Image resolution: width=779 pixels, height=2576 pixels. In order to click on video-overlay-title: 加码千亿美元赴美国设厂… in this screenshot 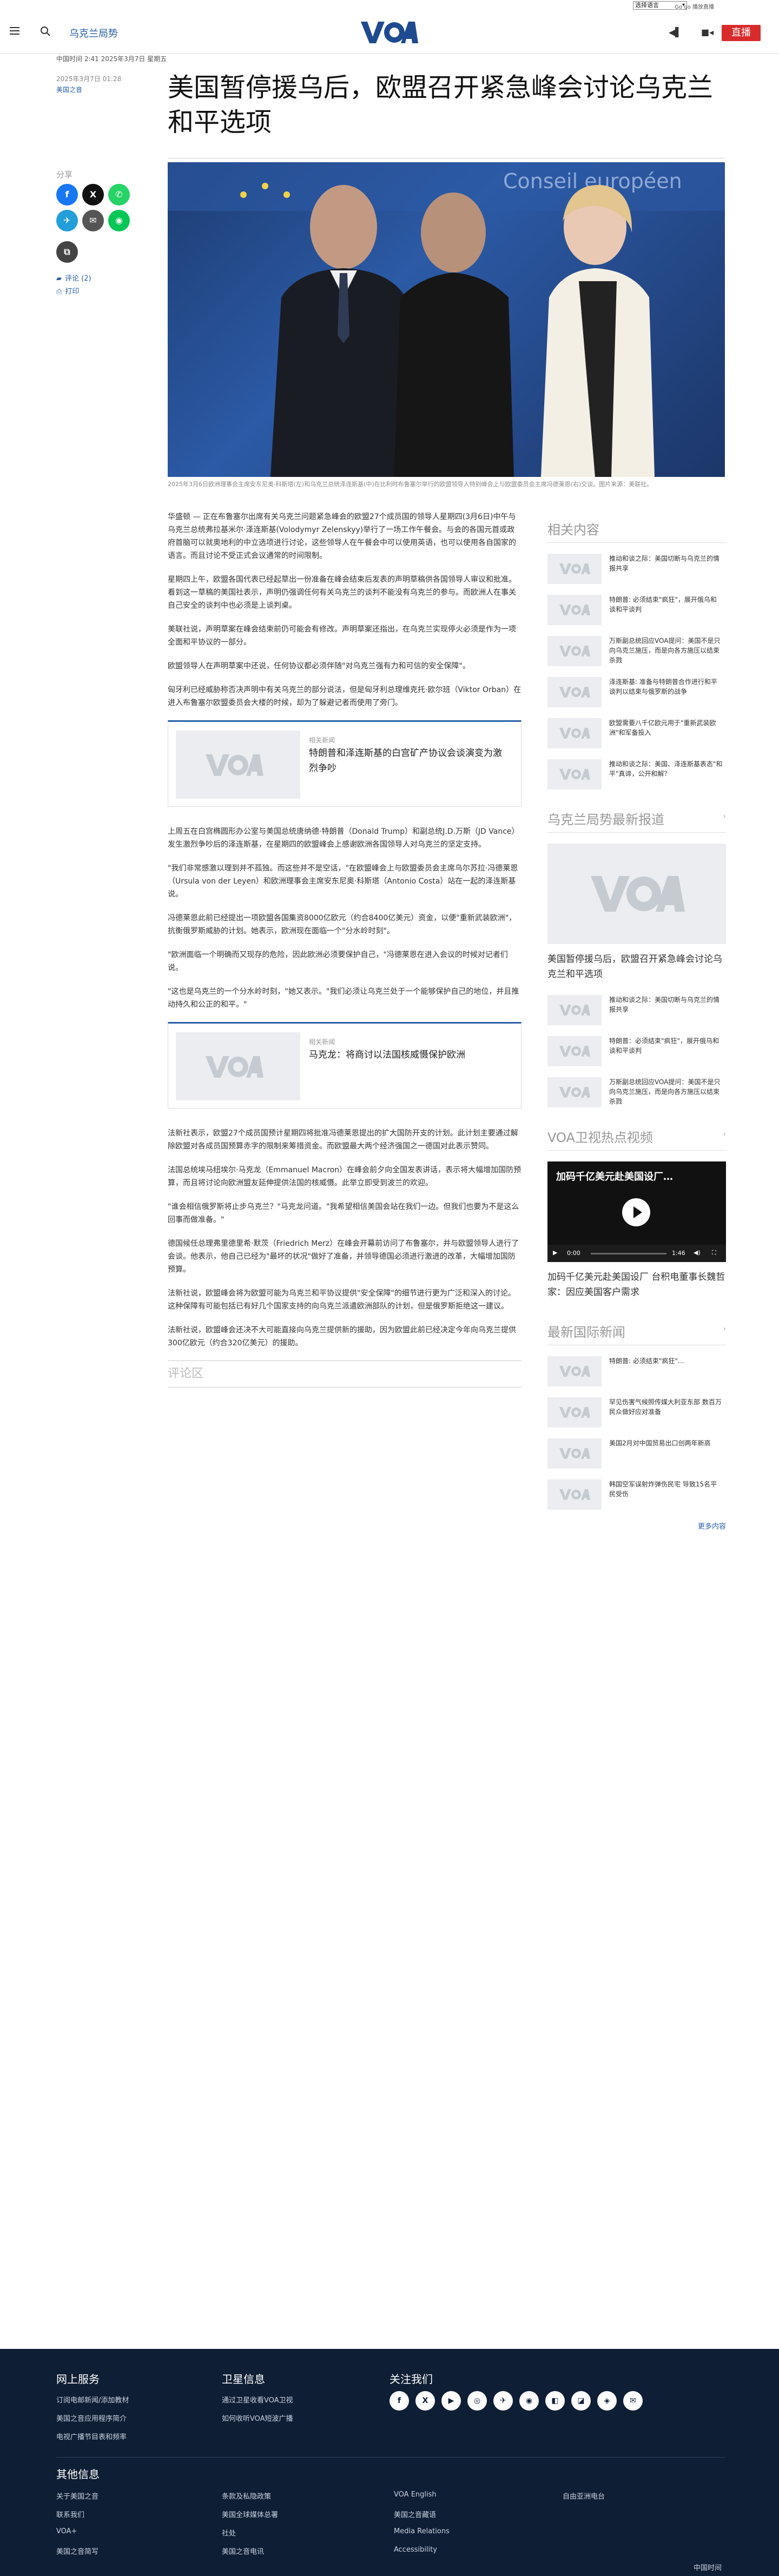, I will do `click(614, 1177)`.